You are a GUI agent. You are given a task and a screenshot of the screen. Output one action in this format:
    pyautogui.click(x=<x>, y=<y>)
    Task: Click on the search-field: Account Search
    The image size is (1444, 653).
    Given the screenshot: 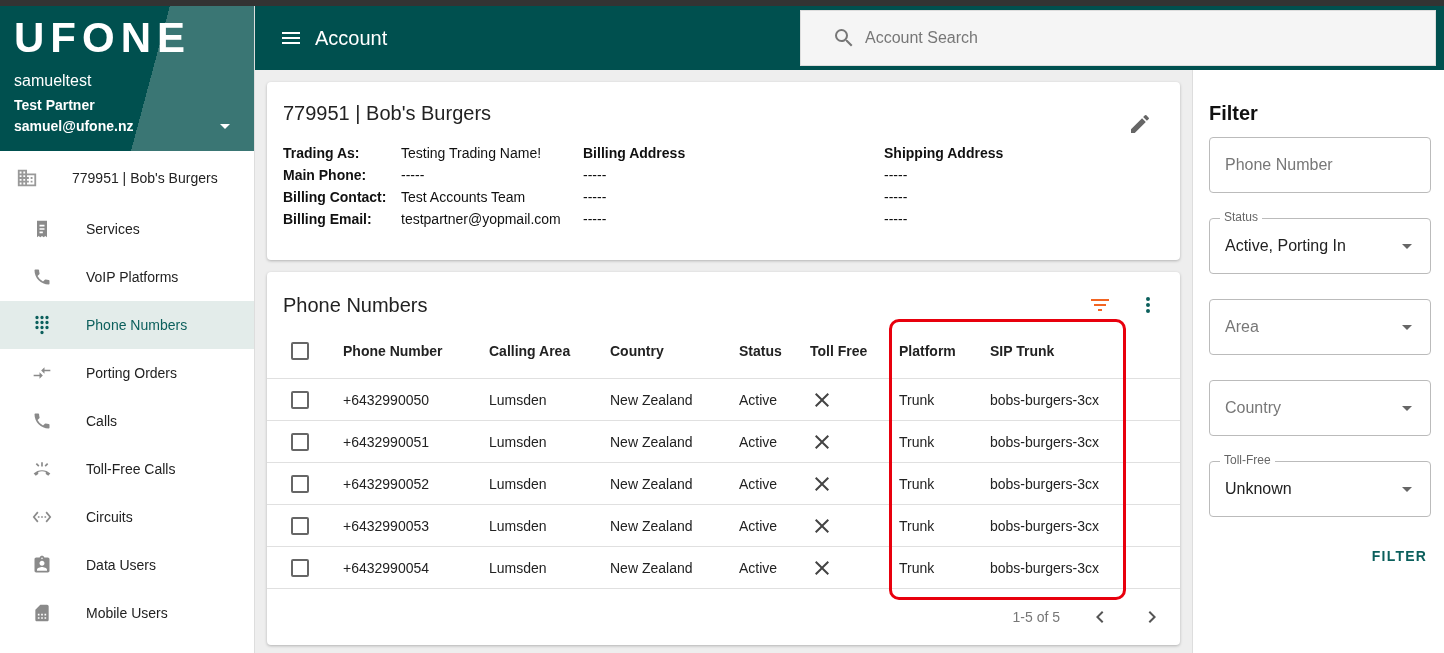 What is the action you would take?
    pyautogui.click(x=1118, y=38)
    